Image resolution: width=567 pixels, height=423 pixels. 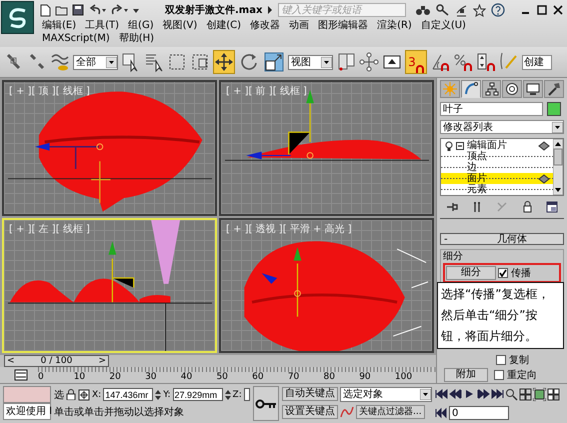 I want to click on named-selection-field: 创建, so click(x=537, y=62).